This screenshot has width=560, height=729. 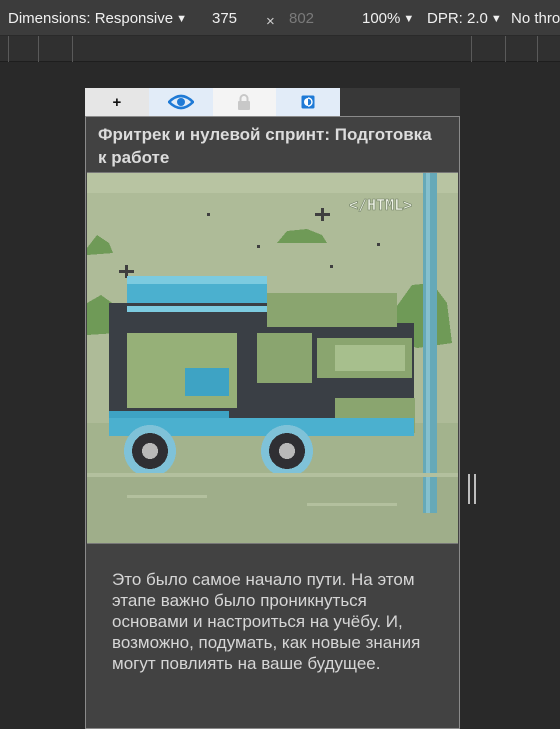 What do you see at coordinates (381, 18) in the screenshot?
I see `zoom-label: 100%` at bounding box center [381, 18].